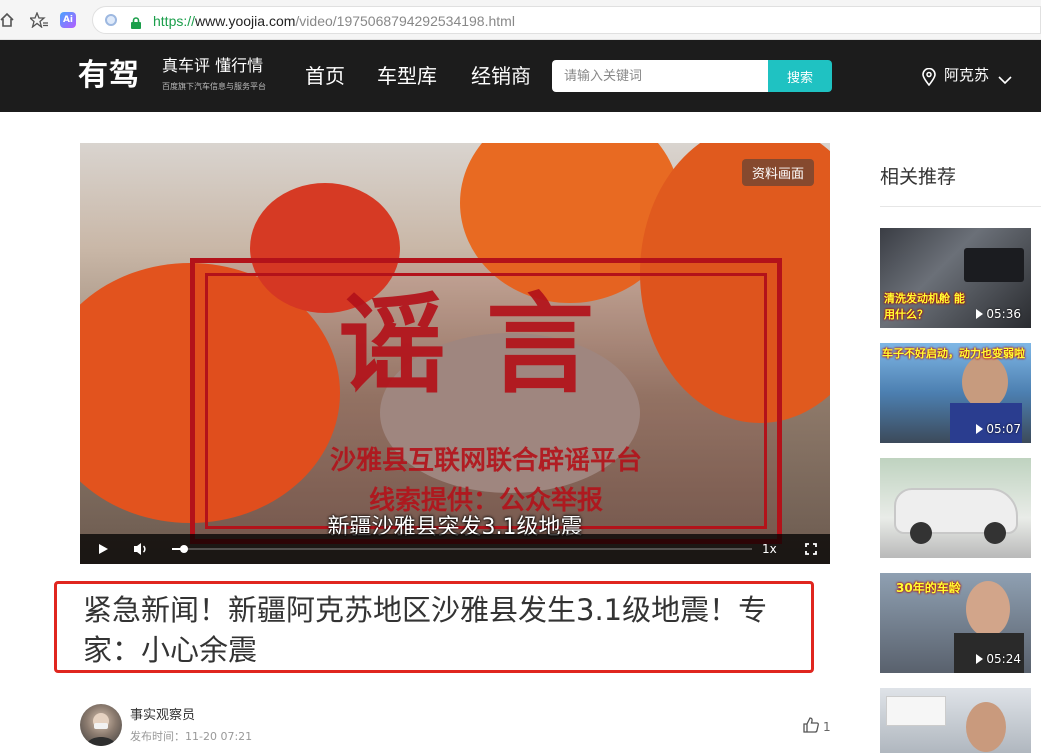 This screenshot has width=1041, height=753. I want to click on site-subslogan: 百度旗下汽车信息与服务平台, so click(214, 86).